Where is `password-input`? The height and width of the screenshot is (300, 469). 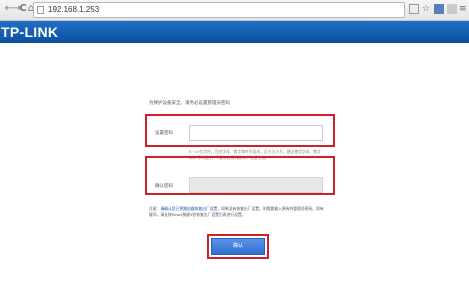
password-input is located at coordinates (256, 133).